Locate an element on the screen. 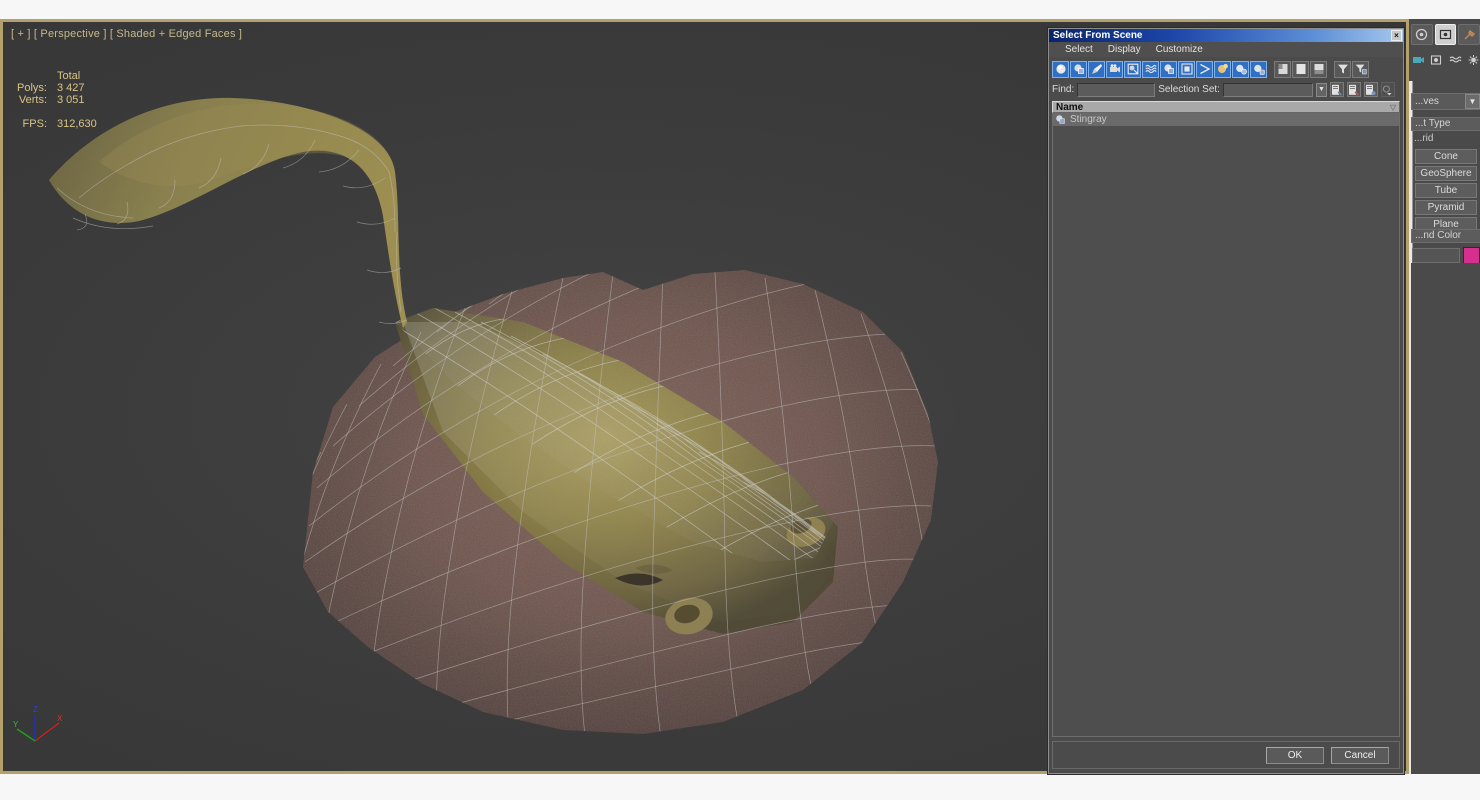 The height and width of the screenshot is (800, 1480). object-name-field is located at coordinates (1436, 255).